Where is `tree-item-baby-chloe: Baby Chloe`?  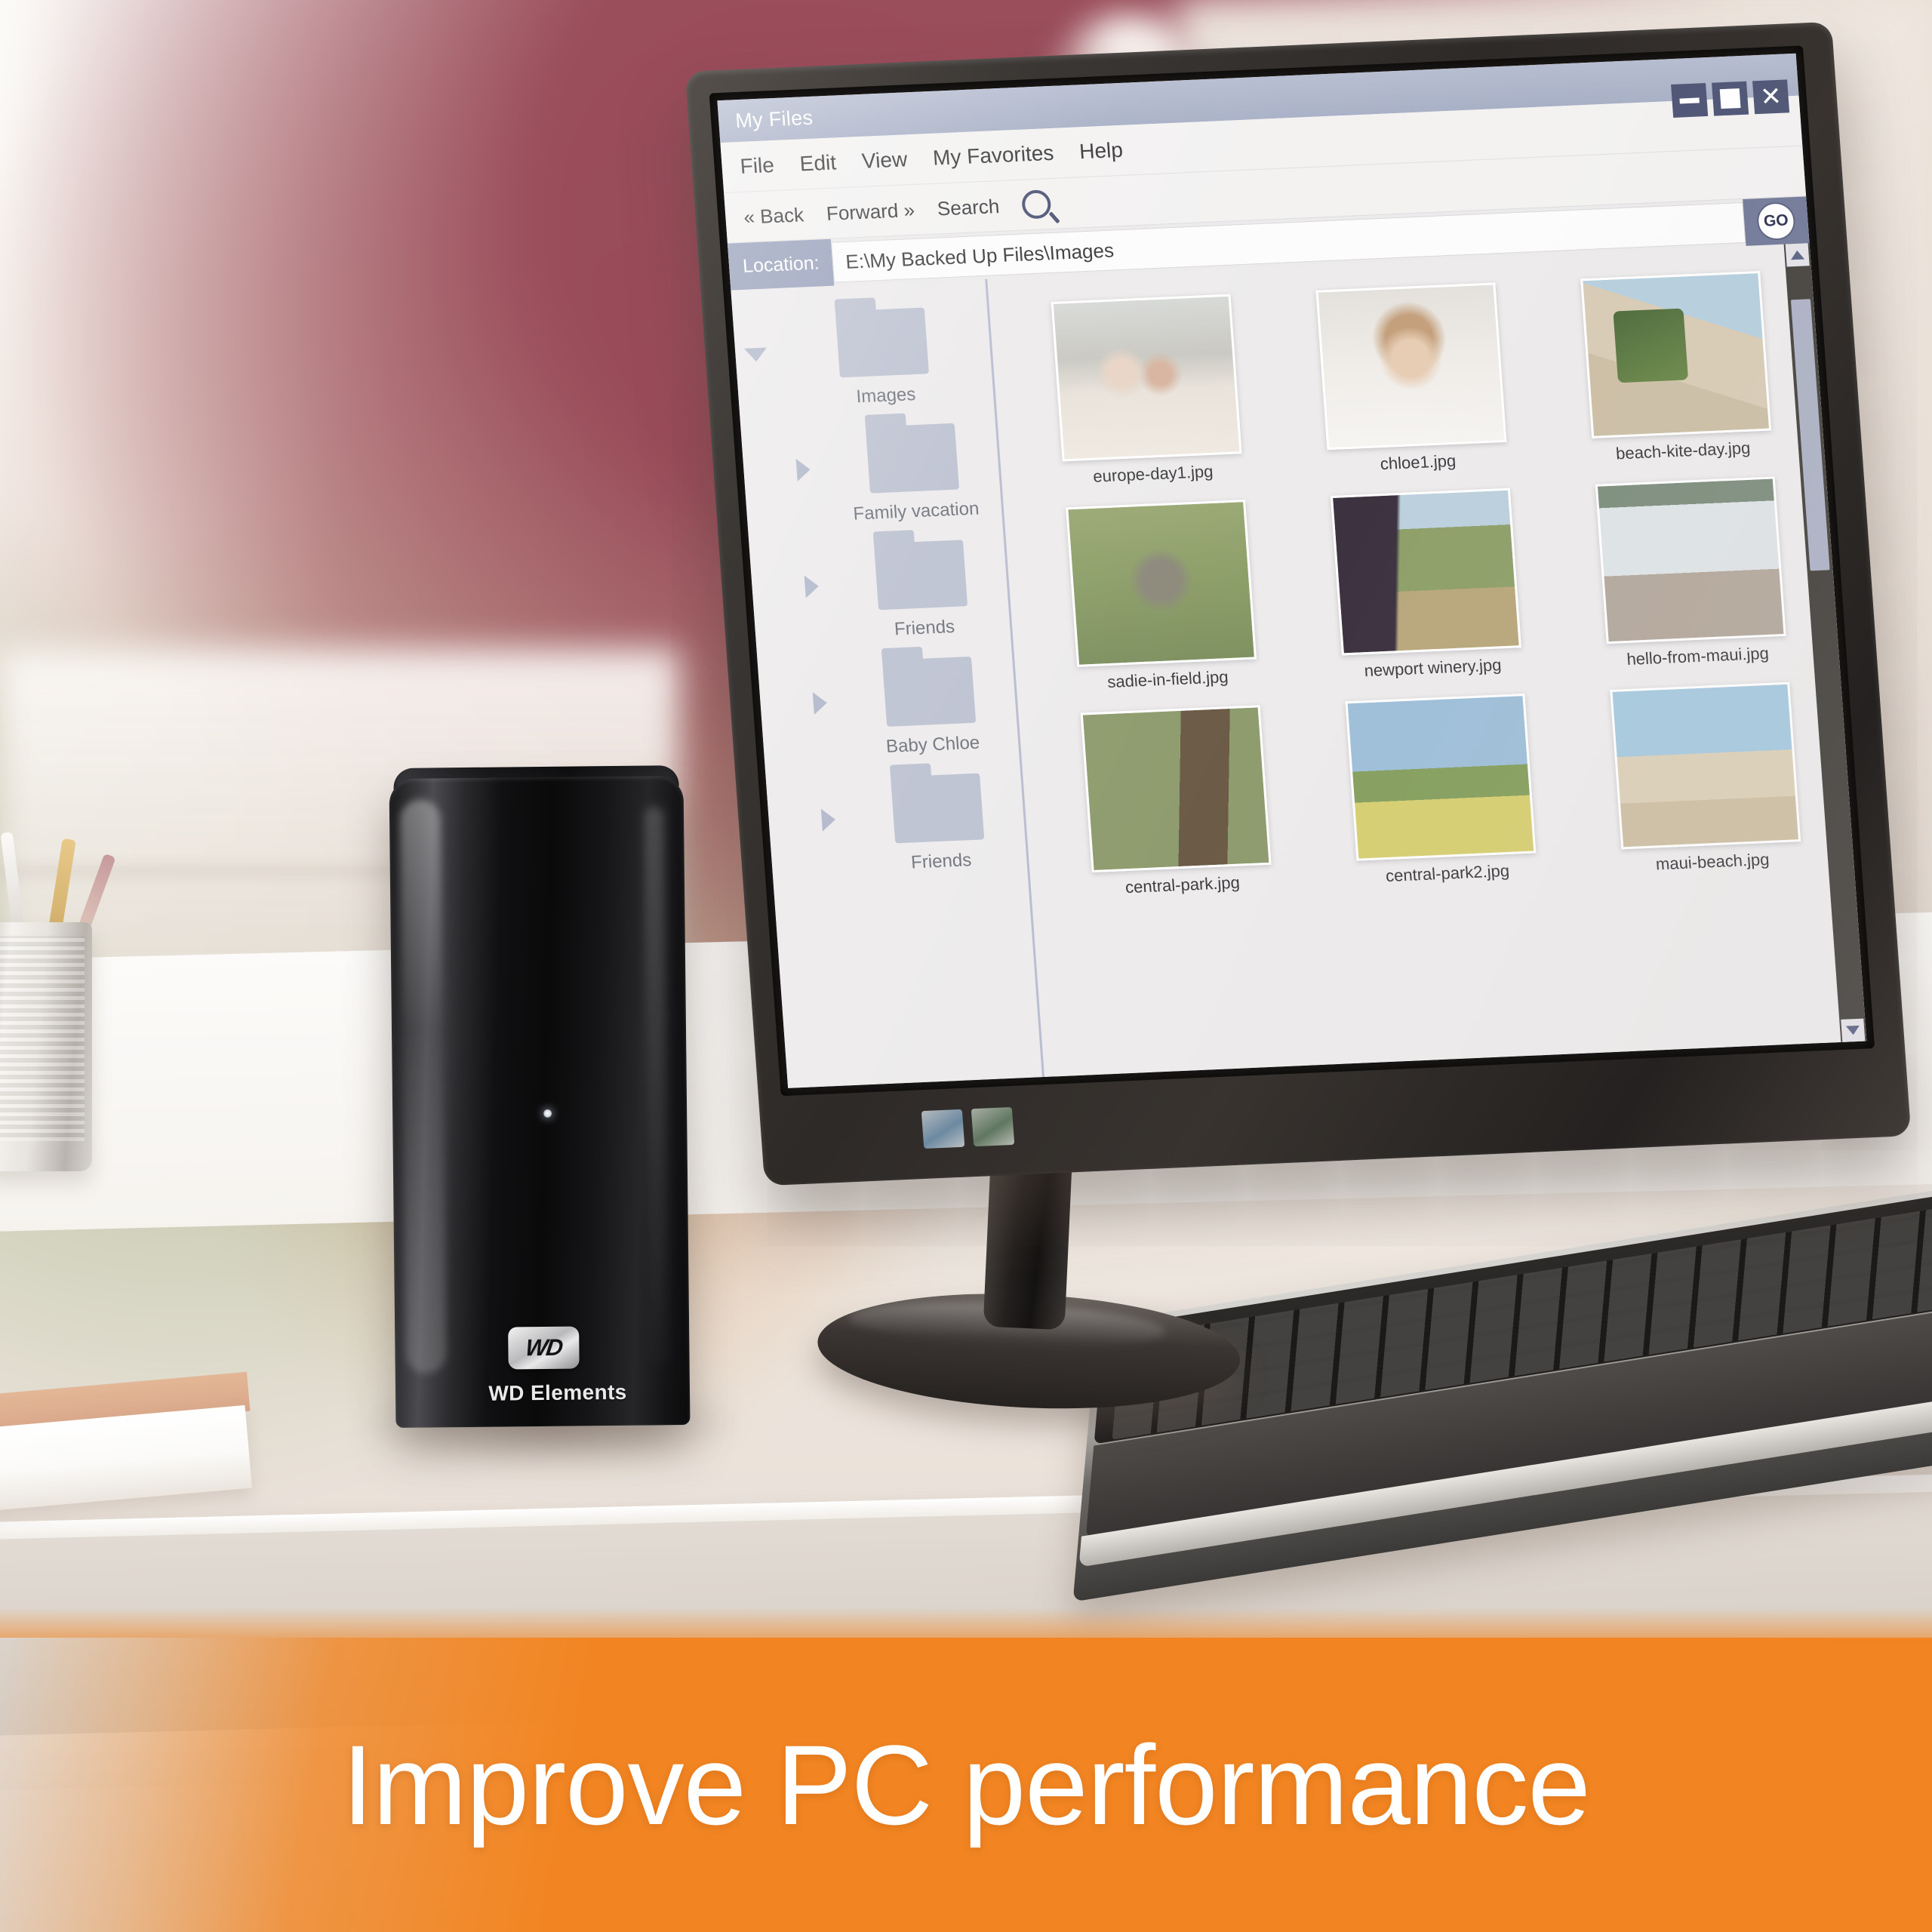 tree-item-baby-chloe: Baby Chloe is located at coordinates (889, 708).